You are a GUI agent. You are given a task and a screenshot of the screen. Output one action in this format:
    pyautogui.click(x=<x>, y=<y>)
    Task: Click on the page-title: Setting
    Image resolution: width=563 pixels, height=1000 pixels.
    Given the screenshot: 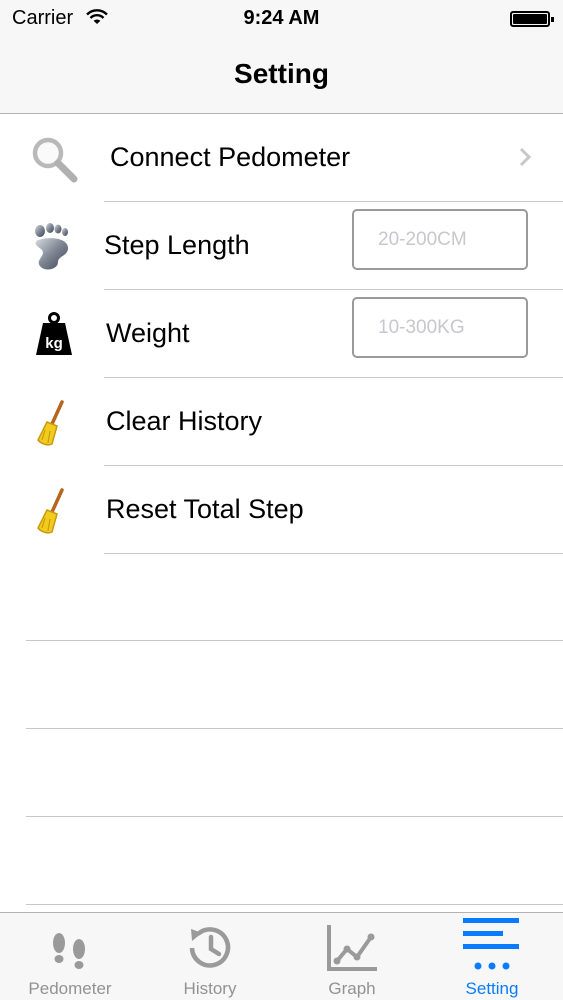 What is the action you would take?
    pyautogui.click(x=281, y=73)
    